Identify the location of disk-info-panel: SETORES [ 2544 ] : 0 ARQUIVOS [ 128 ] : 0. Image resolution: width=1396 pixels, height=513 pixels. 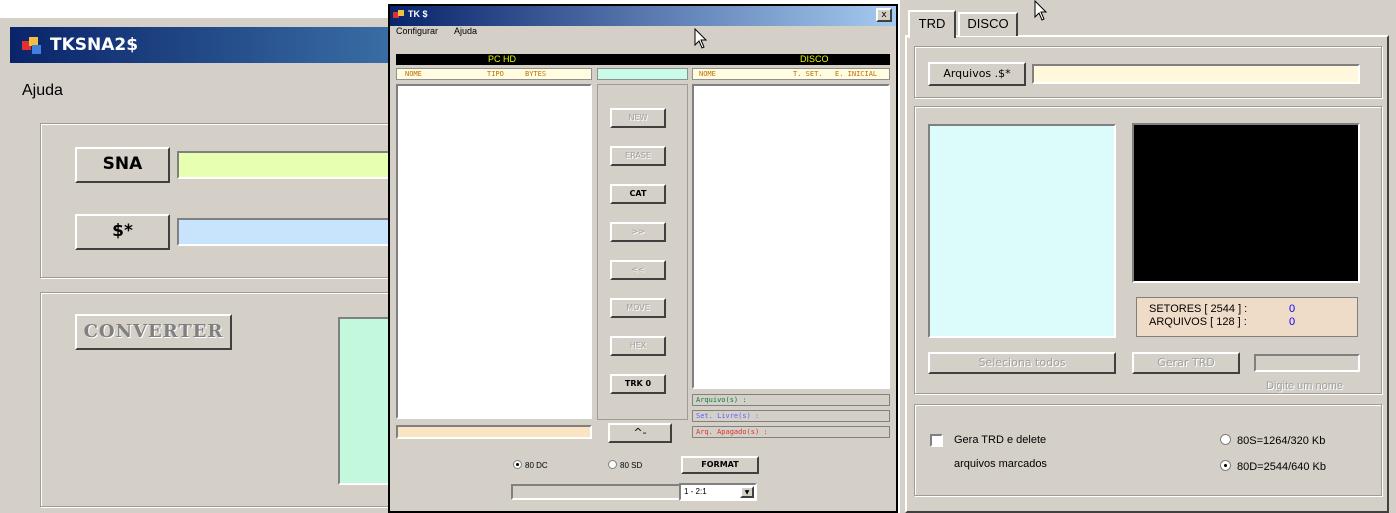
(1247, 317).